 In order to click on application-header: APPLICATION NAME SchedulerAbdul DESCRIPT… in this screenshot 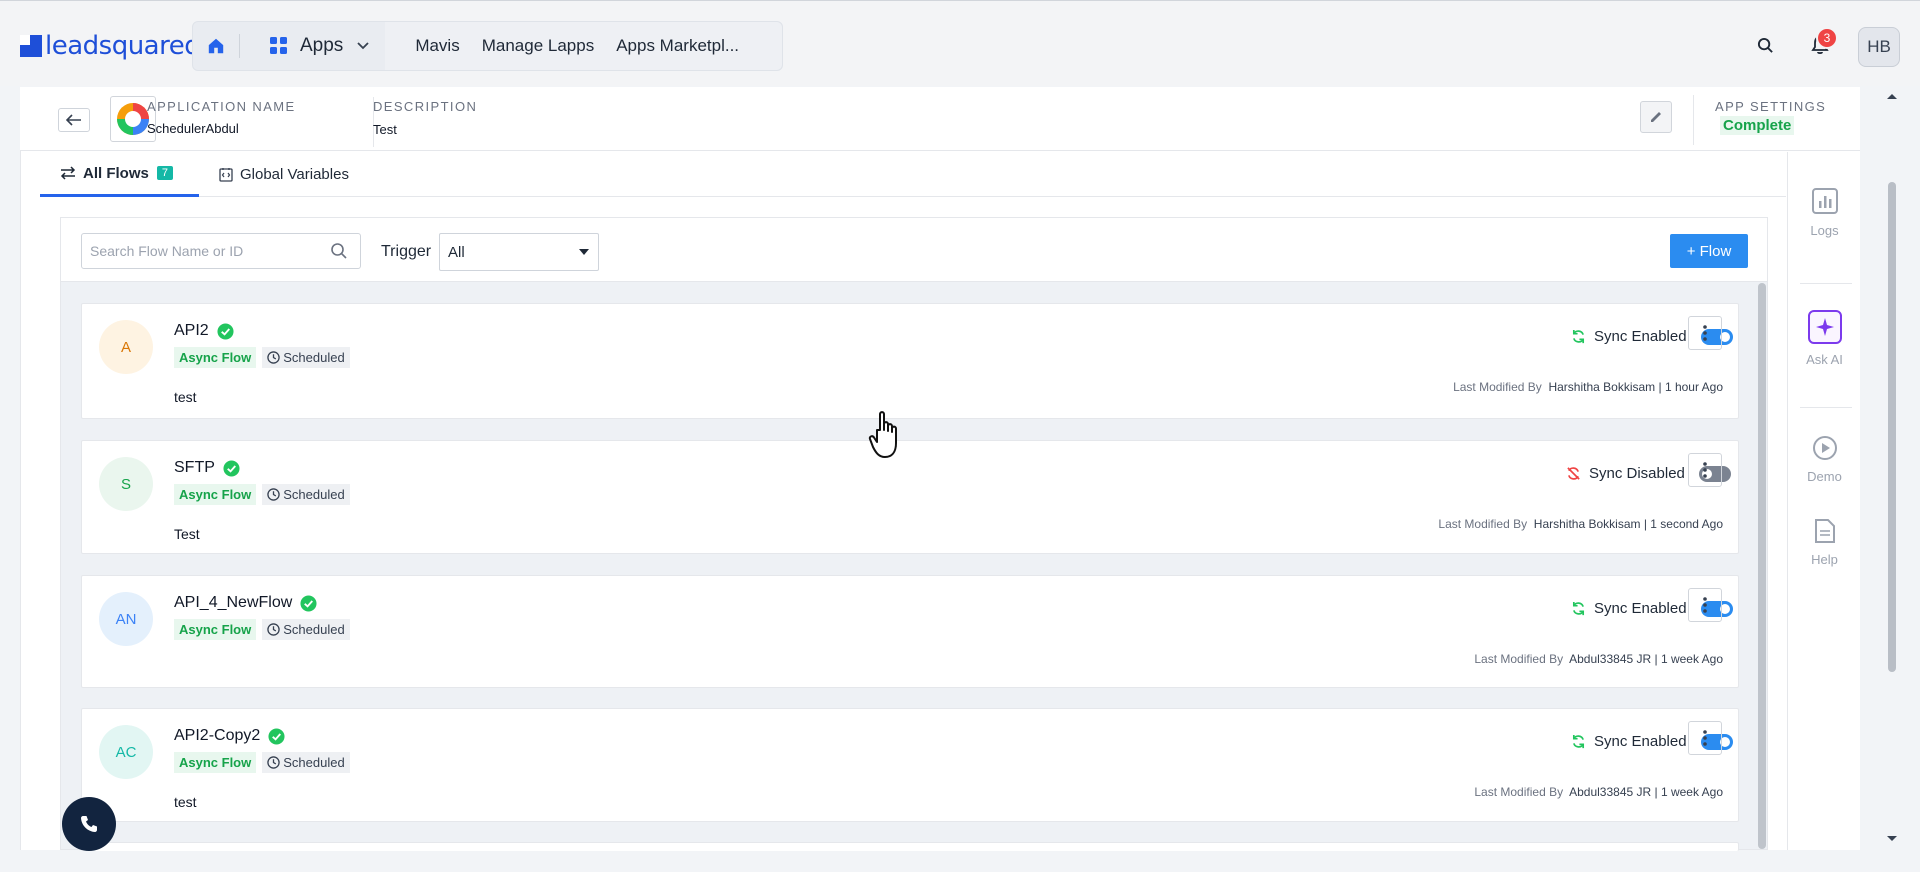, I will do `click(940, 119)`.